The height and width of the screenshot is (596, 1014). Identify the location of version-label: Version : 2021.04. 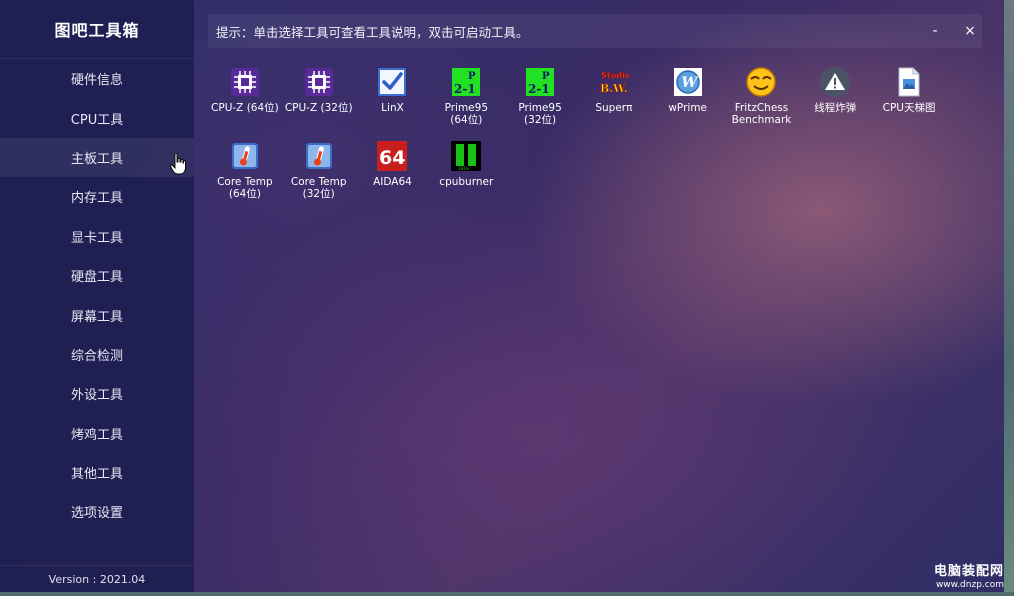
(97, 578).